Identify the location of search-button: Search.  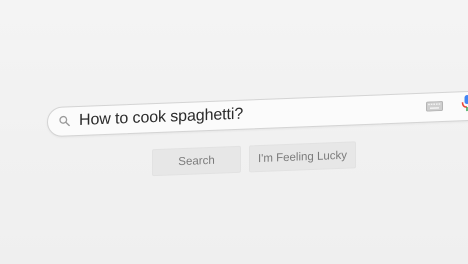
(196, 161).